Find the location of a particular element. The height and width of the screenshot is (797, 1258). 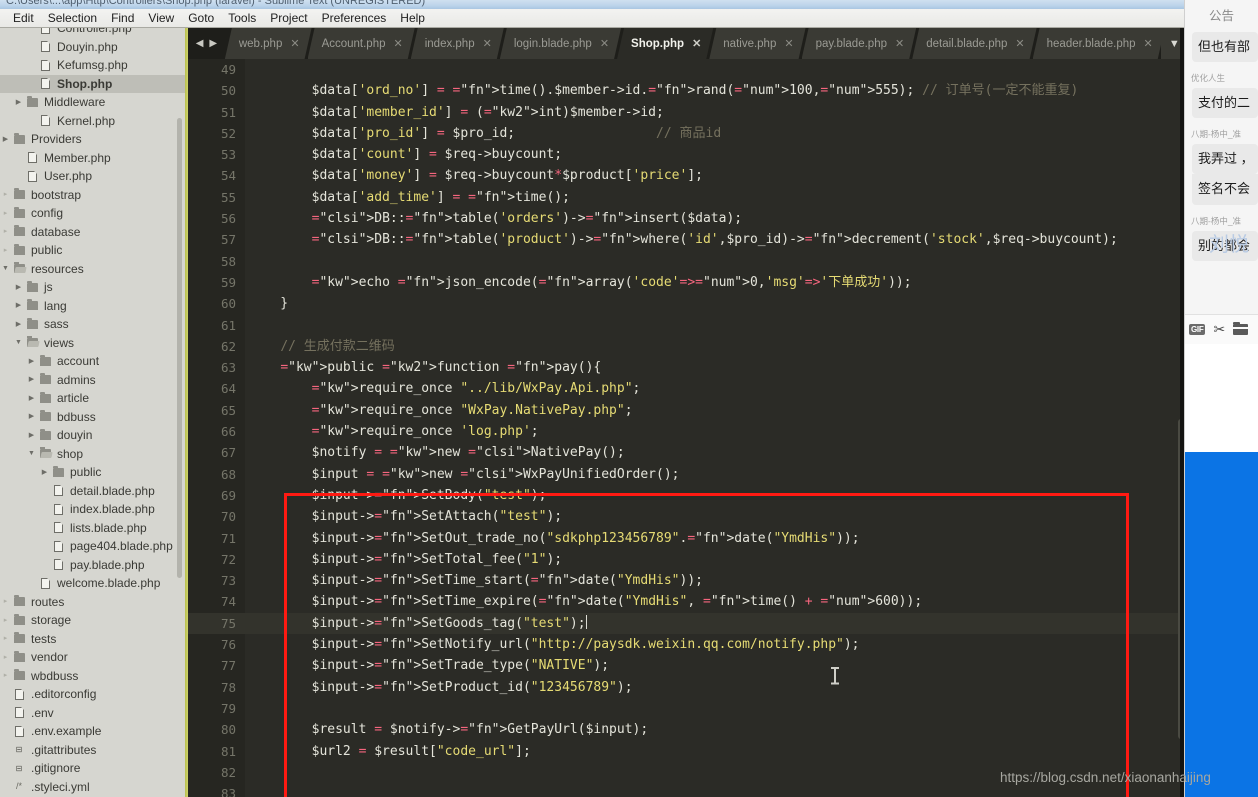

file-tree-item: lists.blade.php is located at coordinates (93, 528).